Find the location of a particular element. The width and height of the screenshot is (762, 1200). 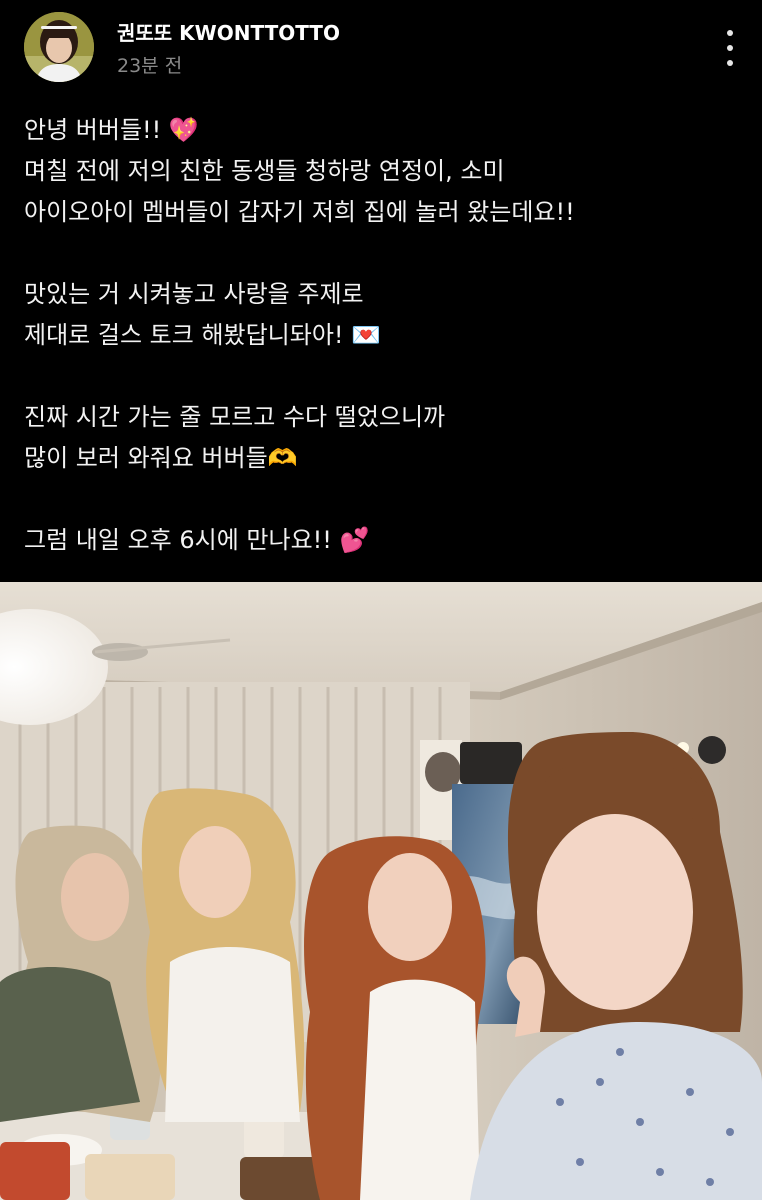

post-text-line: 아이오아이 멤버들이 갑자기 저희 집에 놀러 왔는데요!! is located at coordinates (299, 212).